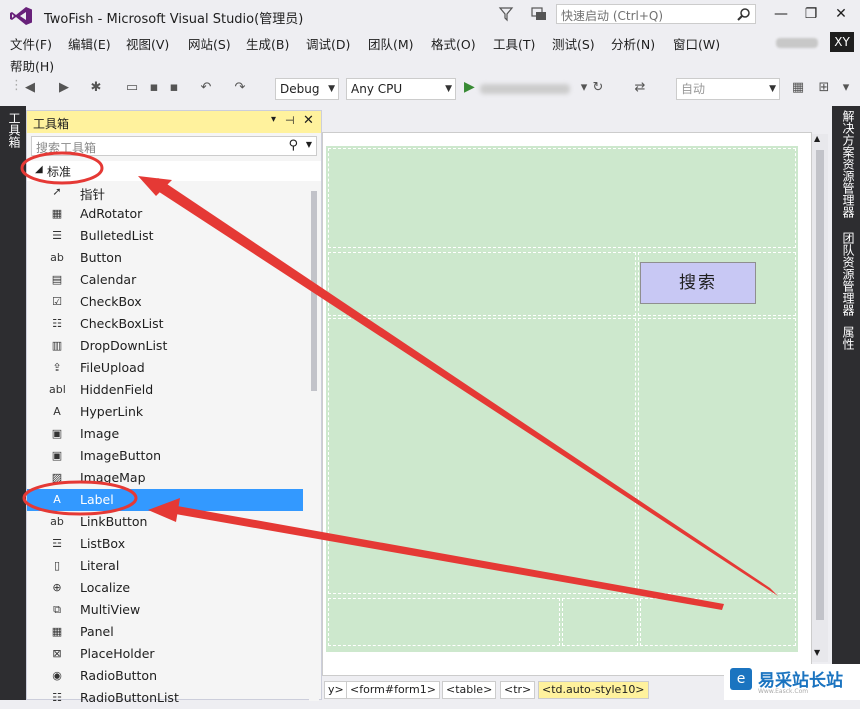 The height and width of the screenshot is (709, 860). Describe the element at coordinates (314, 291) in the screenshot. I see `toolbox-scrollbar-thumb` at that location.